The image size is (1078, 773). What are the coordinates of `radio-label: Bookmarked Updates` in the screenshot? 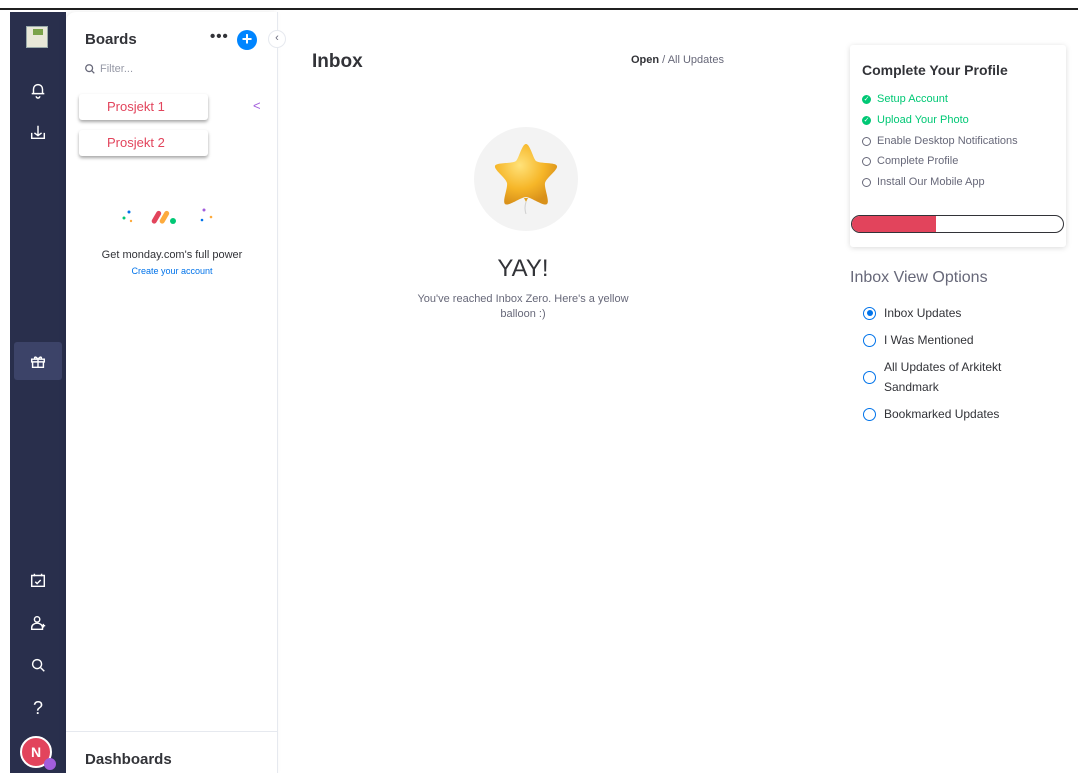 It's located at (942, 414).